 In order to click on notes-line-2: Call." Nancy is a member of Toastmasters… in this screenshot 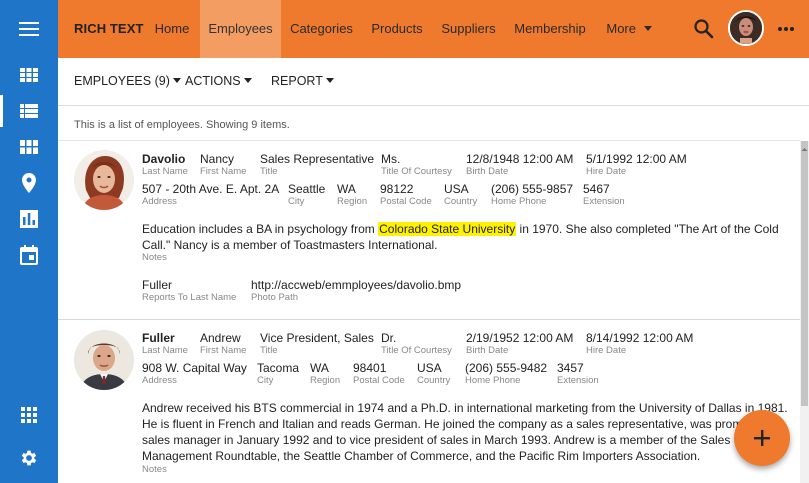, I will do `click(290, 245)`.